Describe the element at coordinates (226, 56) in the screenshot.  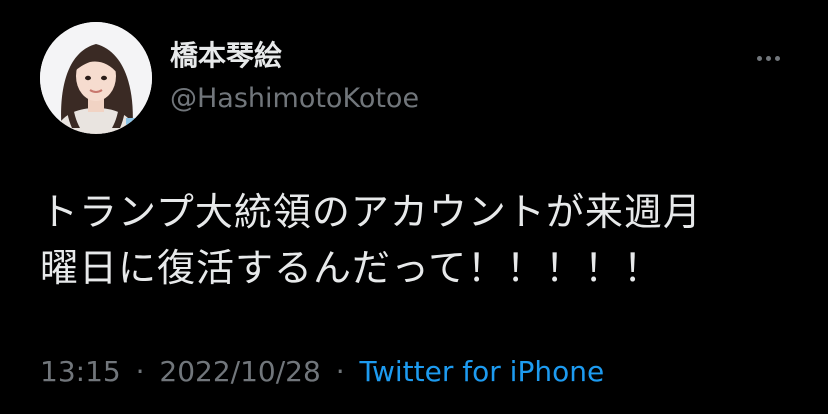
I see `display-name: 橋本琴絵` at that location.